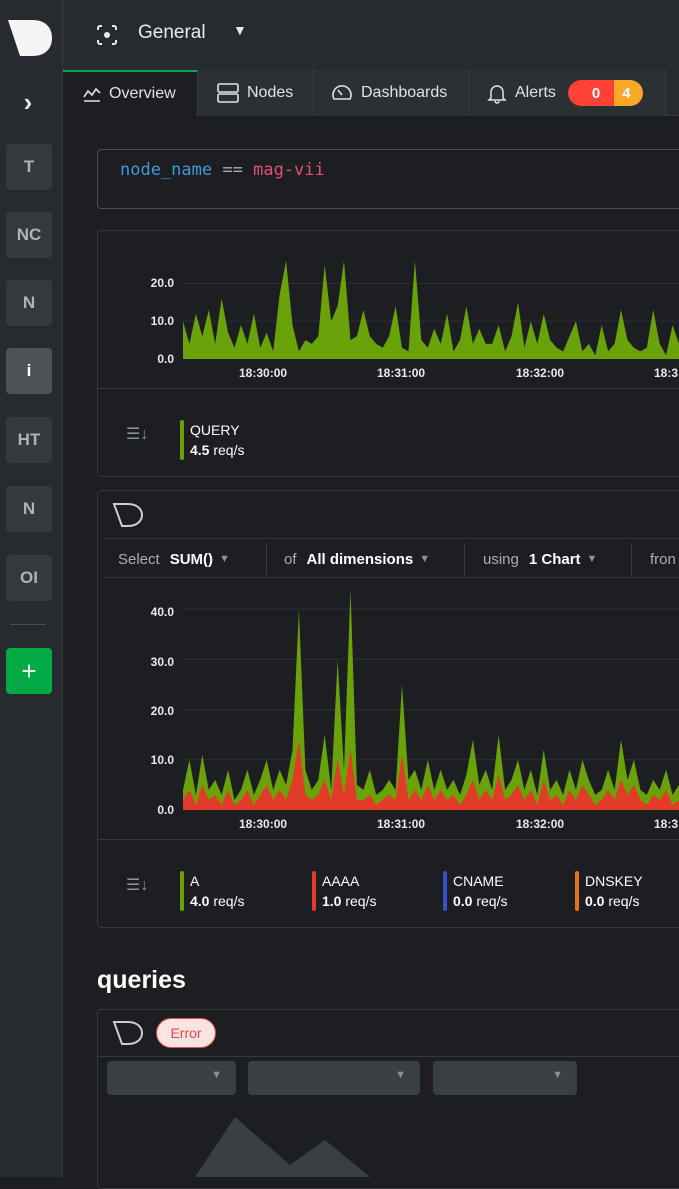 The width and height of the screenshot is (679, 1189). I want to click on legend-name: CNAME, so click(478, 881).